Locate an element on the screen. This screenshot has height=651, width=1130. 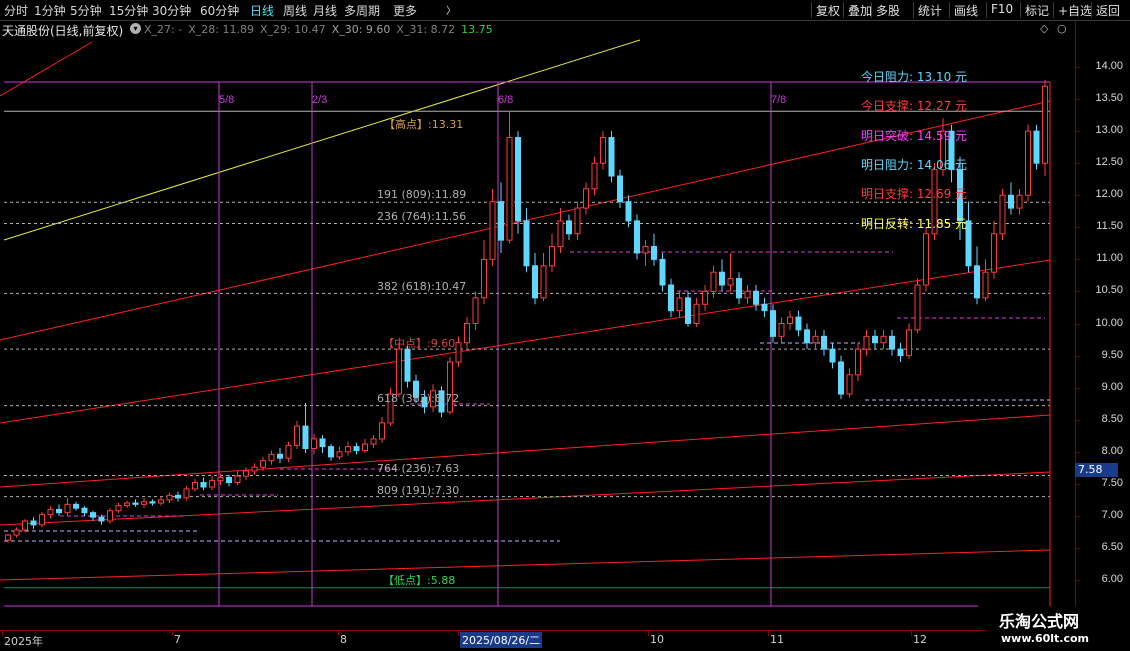
toolbar-button-7: +自选 is located at coordinates (1075, 10).